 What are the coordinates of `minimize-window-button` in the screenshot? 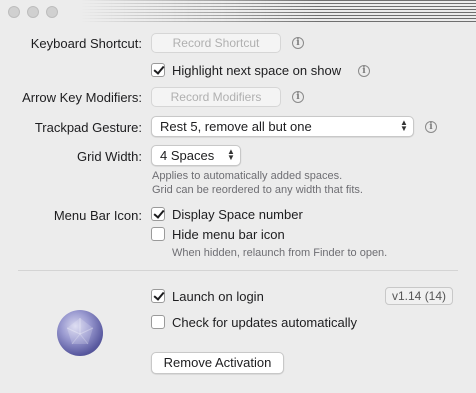 It's located at (33, 12).